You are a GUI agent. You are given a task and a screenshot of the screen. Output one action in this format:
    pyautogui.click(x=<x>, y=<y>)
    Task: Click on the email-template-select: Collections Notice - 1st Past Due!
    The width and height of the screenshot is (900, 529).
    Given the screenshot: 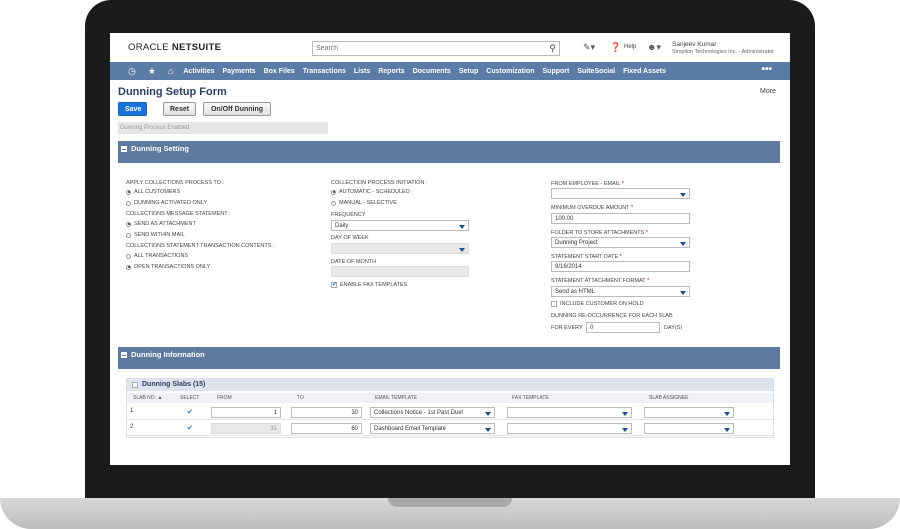 What is the action you would take?
    pyautogui.click(x=432, y=412)
    